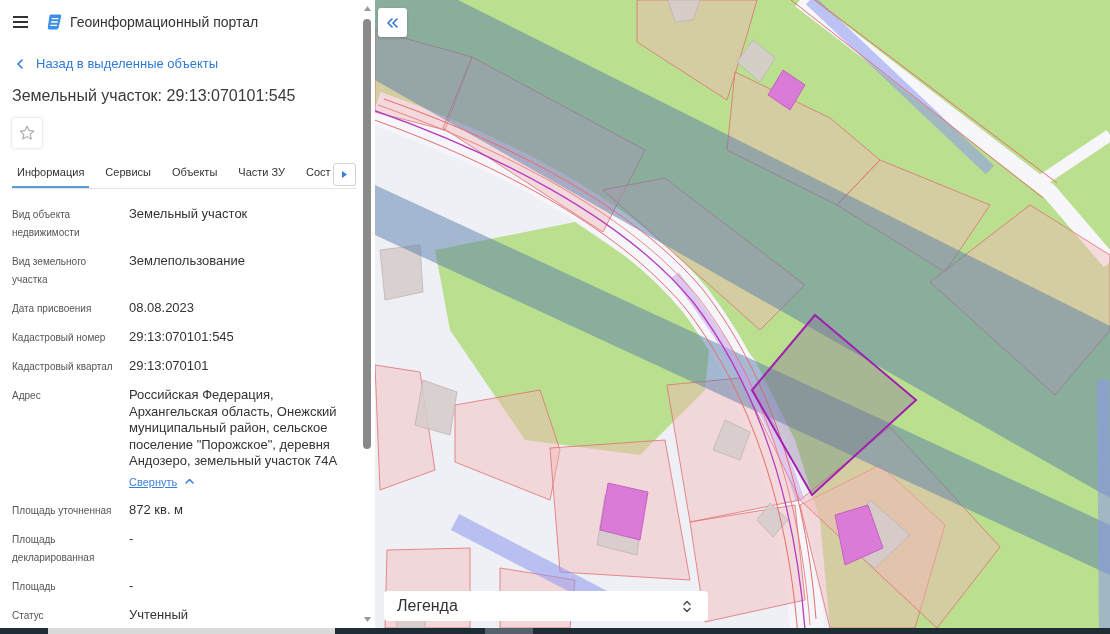 This screenshot has width=1110, height=634. I want to click on property-value: Земельный участок, so click(188, 214).